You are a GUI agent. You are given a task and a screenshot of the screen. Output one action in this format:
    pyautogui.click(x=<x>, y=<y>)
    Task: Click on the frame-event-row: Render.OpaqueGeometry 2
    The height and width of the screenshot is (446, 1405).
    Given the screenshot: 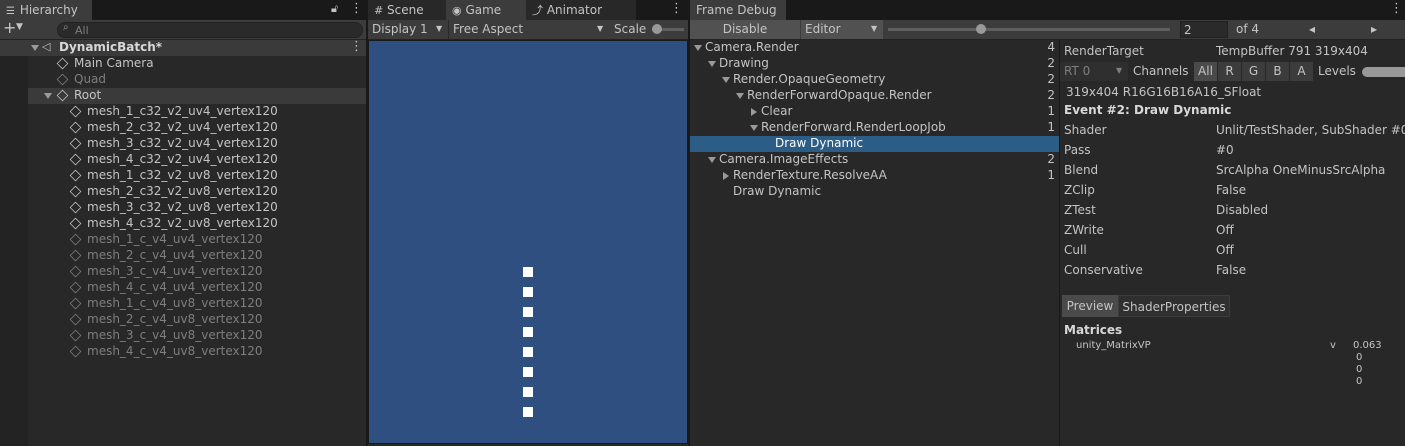 What is the action you would take?
    pyautogui.click(x=874, y=80)
    